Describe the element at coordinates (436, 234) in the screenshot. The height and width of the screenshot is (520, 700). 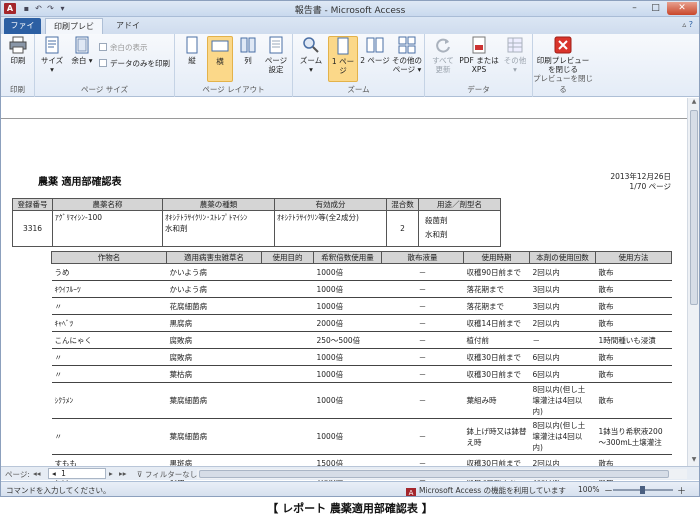
I see `use-line2: 水和剤` at that location.